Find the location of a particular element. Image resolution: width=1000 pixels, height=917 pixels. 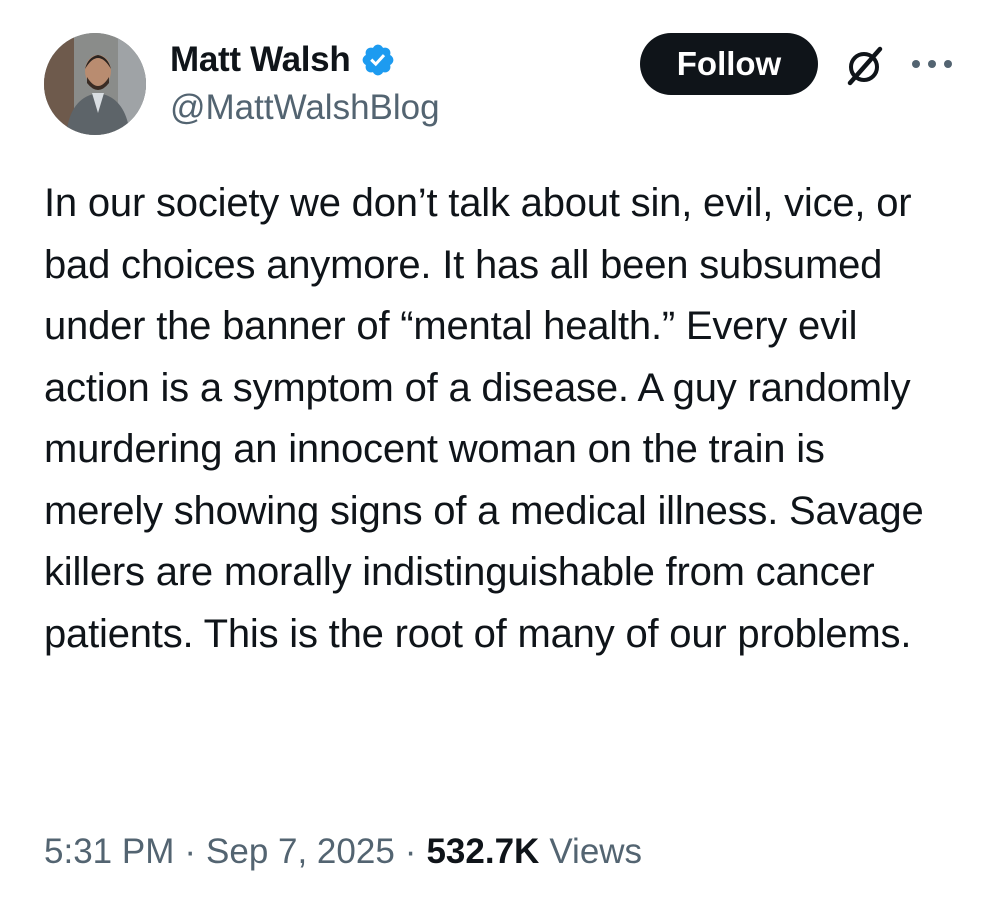

views-label: Views is located at coordinates (596, 851).